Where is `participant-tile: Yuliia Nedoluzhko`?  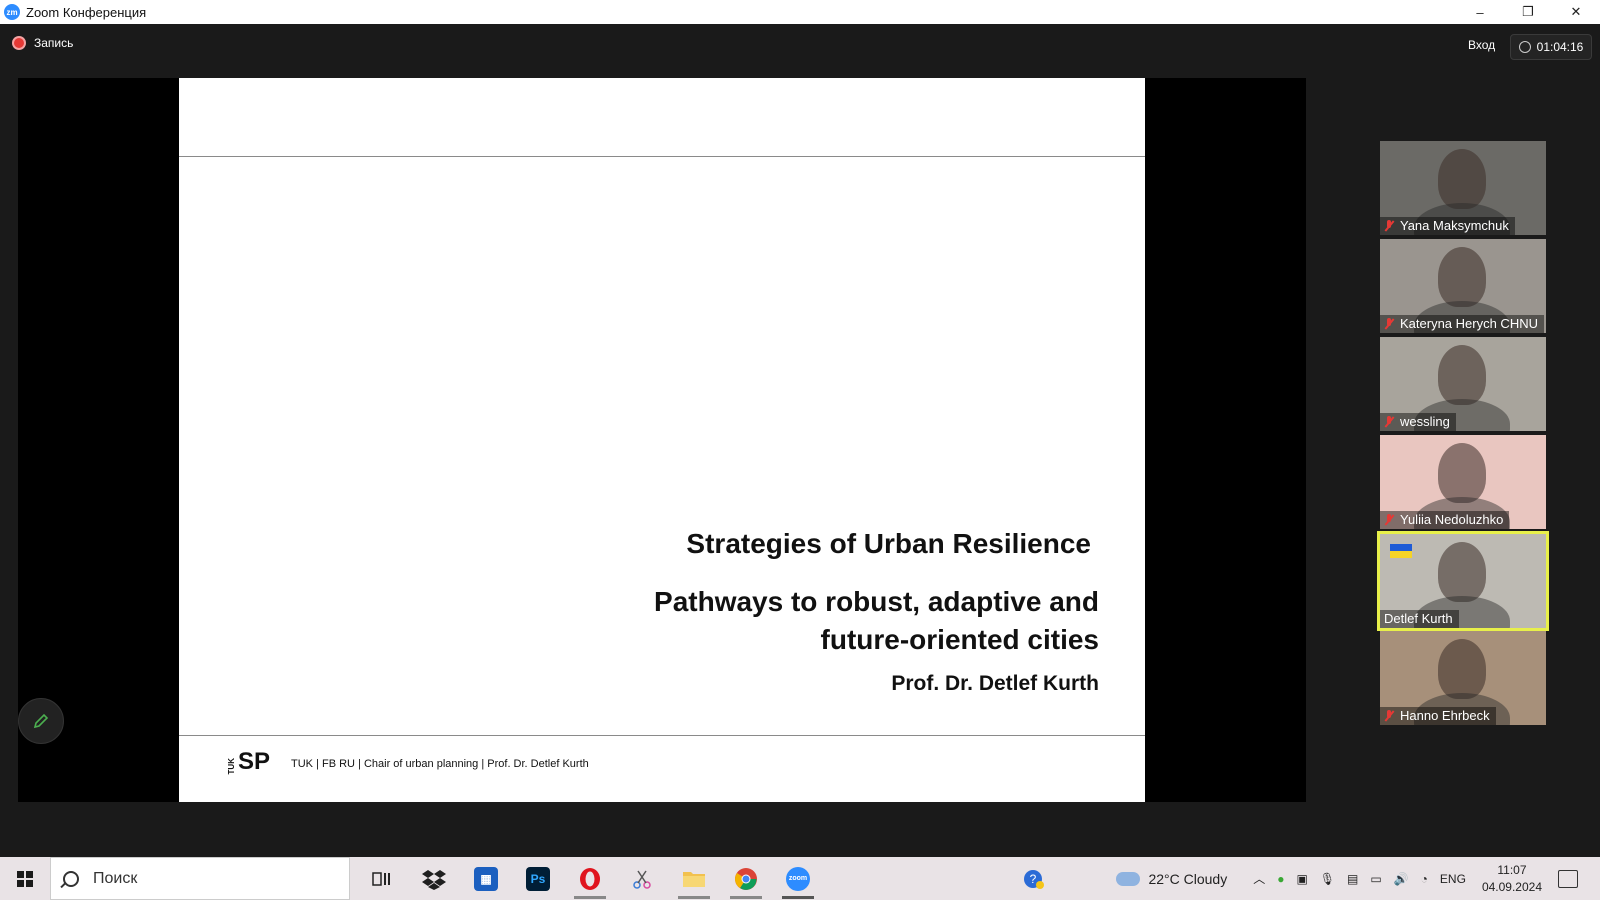 participant-tile: Yuliia Nedoluzhko is located at coordinates (1463, 482).